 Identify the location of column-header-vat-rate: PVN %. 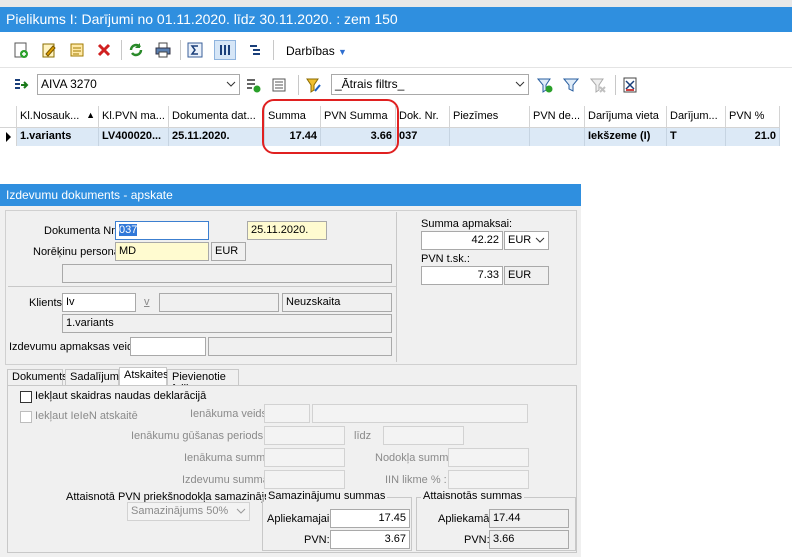
(753, 117).